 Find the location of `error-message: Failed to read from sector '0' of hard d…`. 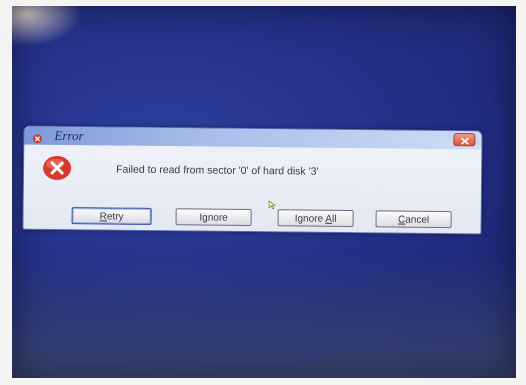

error-message: Failed to read from sector '0' of hard d… is located at coordinates (217, 170).